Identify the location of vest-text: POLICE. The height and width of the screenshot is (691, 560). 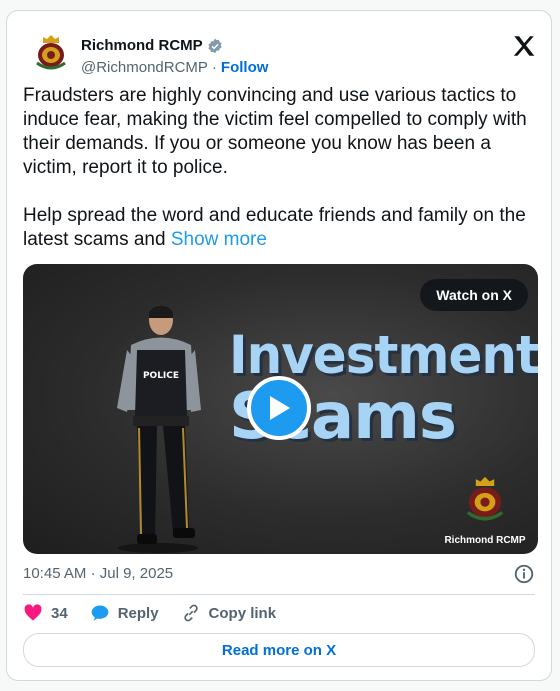
(161, 376).